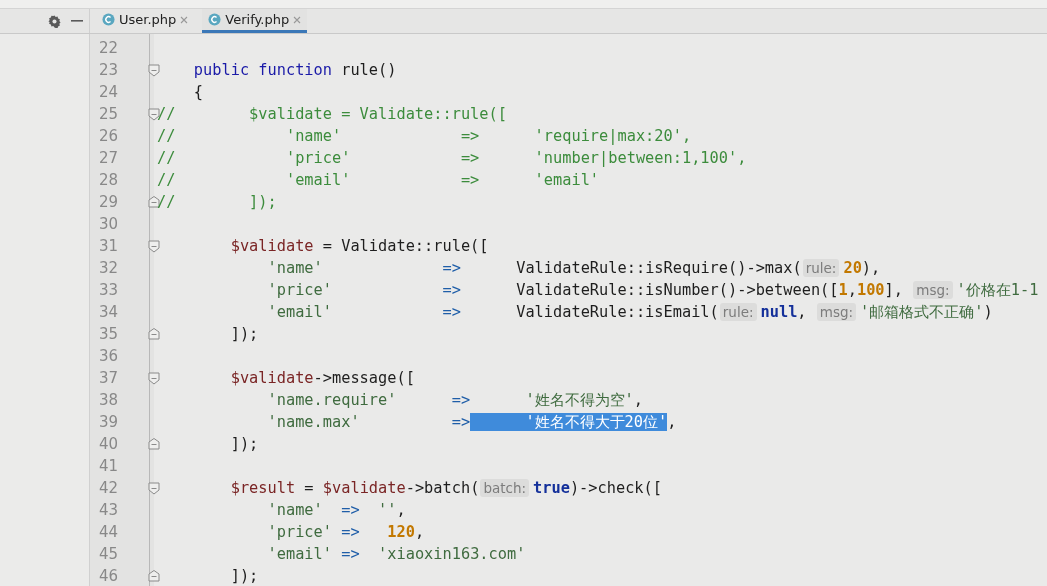 The width and height of the screenshot is (1047, 586). Describe the element at coordinates (107, 444) in the screenshot. I see `line-number: 40` at that location.